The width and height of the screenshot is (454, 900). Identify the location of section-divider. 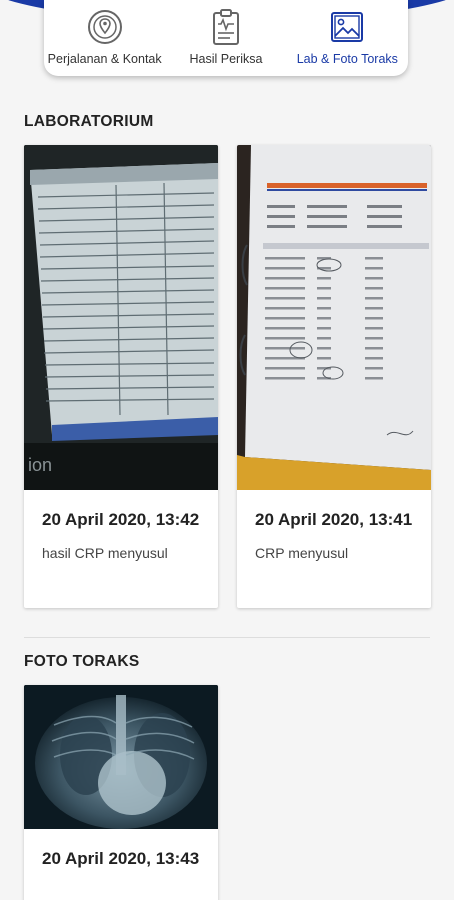
(227, 637).